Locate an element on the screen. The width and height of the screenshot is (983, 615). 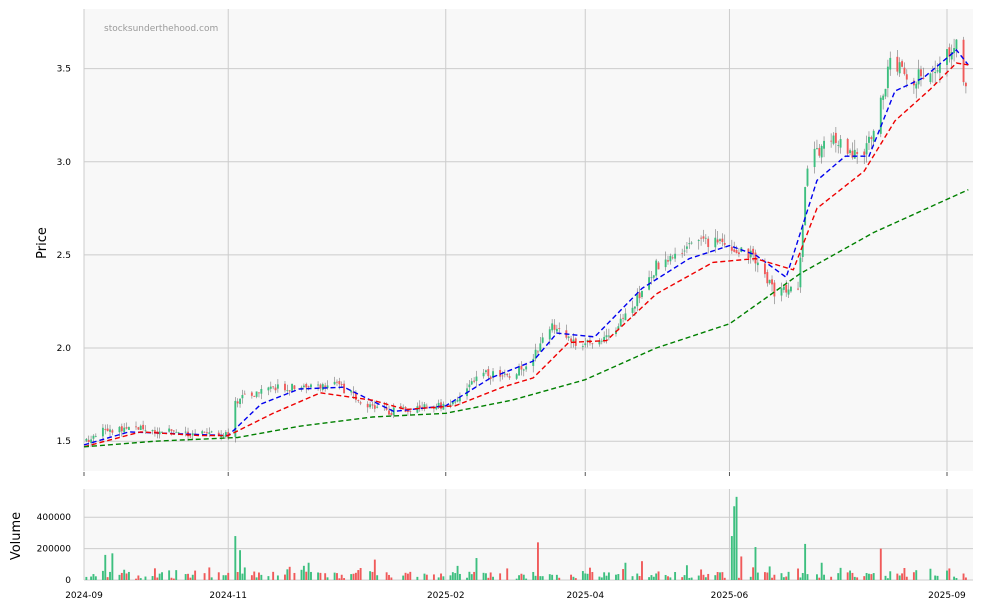
volume-axis-label: Volume is located at coordinates (16, 536).